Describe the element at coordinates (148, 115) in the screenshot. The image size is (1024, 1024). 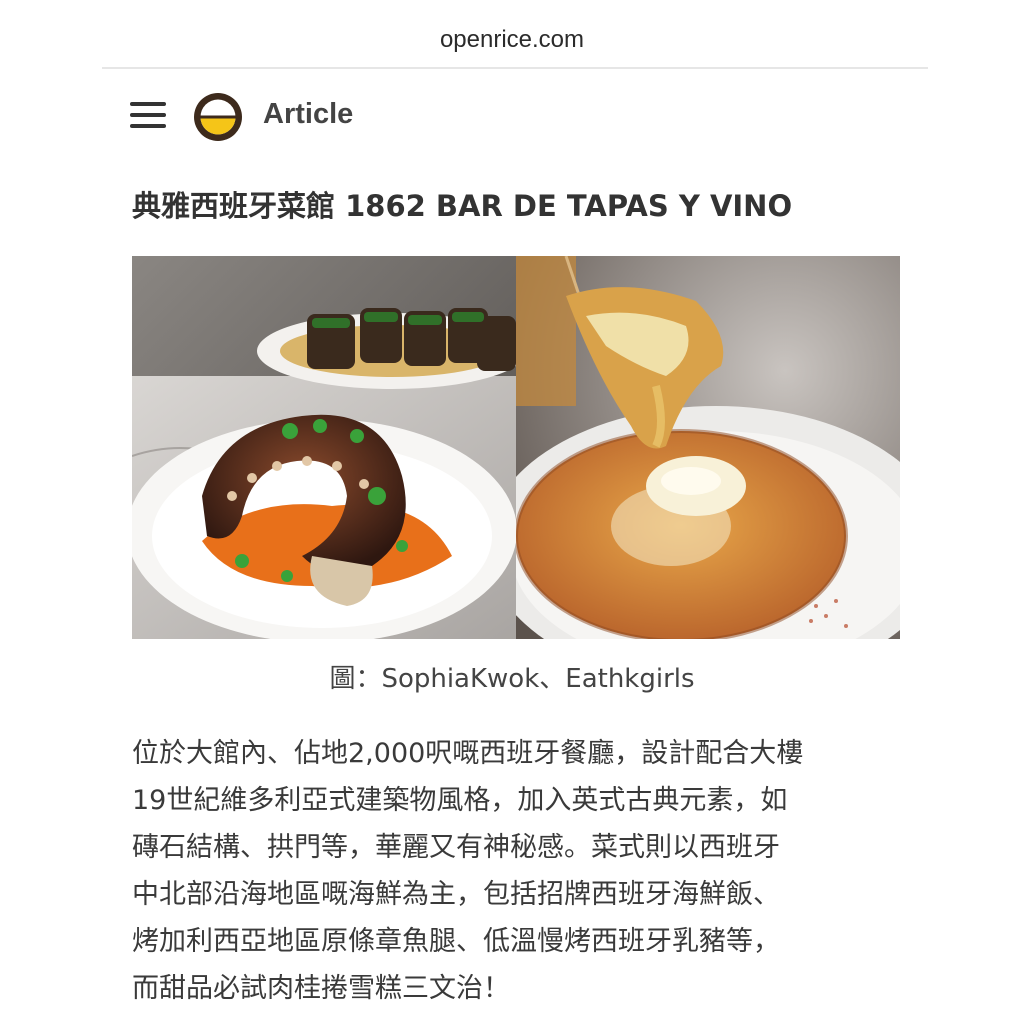
I see `hamburger-menu-icon` at that location.